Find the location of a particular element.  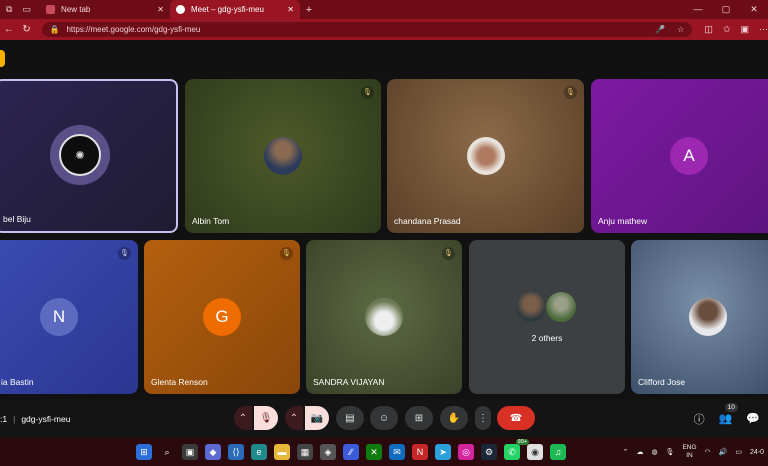

participant-name: Clifford Jose is located at coordinates (662, 382).